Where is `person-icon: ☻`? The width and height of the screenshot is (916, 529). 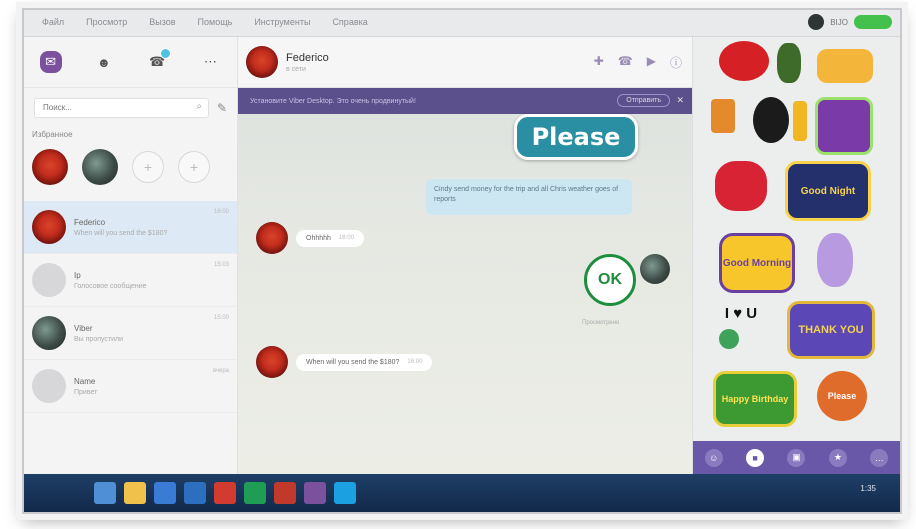
person-icon: ☻ is located at coordinates (104, 62).